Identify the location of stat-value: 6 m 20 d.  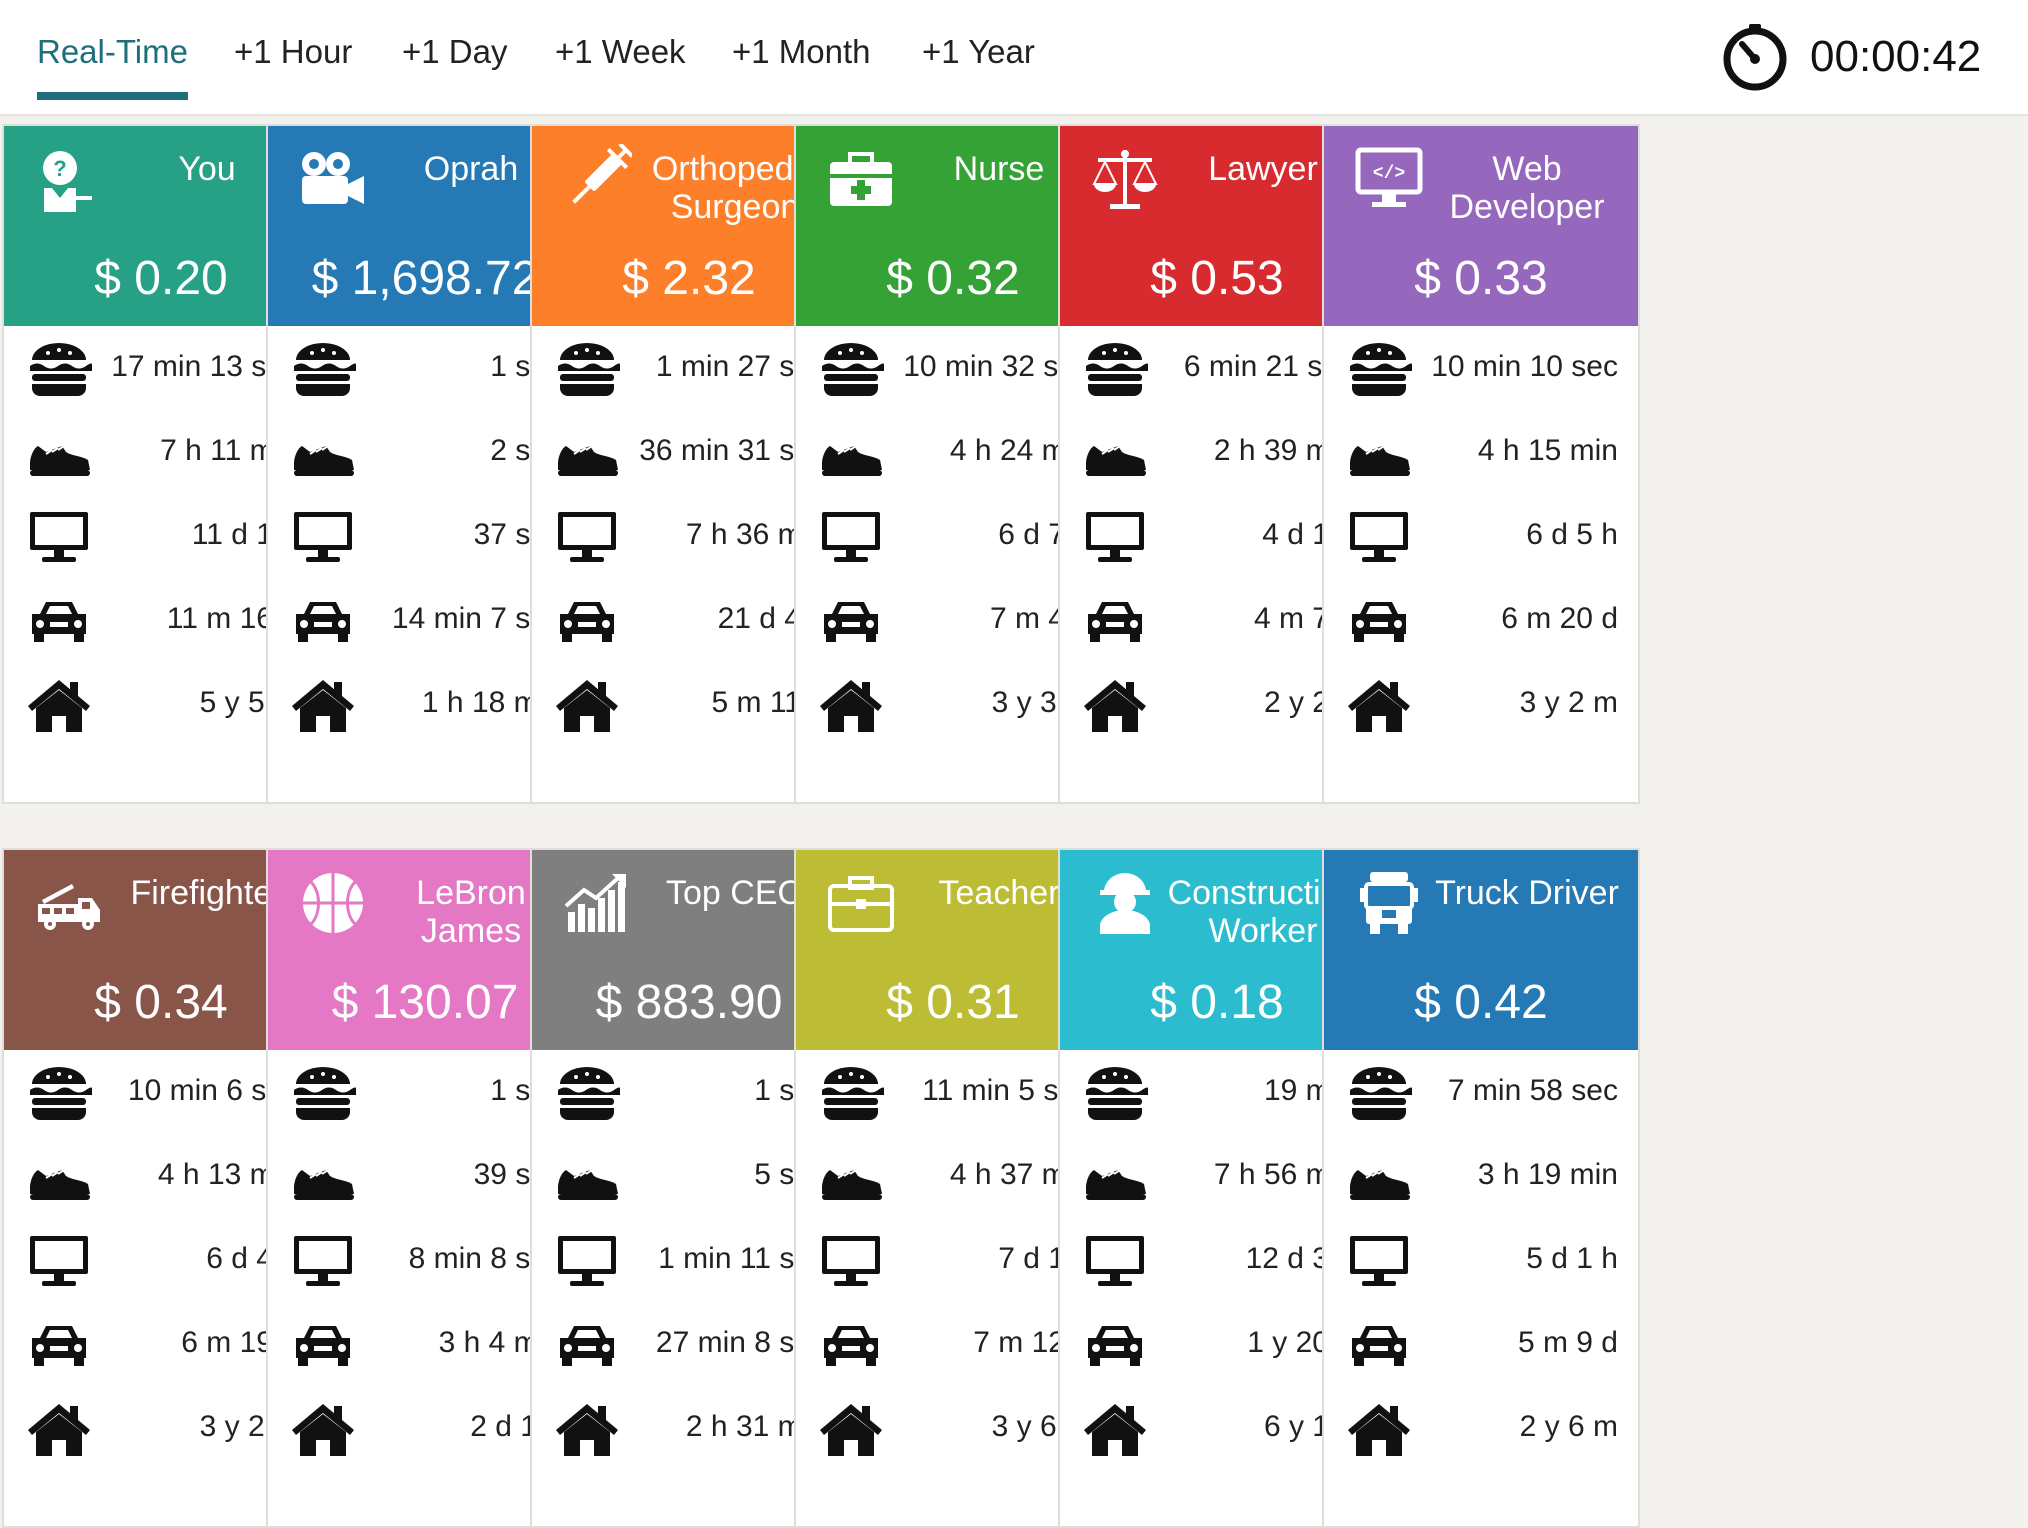
(1559, 618).